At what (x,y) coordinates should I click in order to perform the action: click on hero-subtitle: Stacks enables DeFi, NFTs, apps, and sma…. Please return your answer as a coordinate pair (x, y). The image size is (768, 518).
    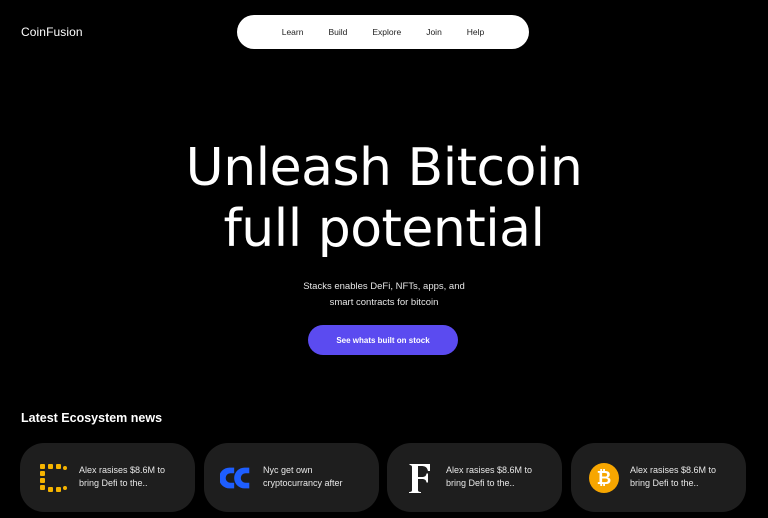
    Looking at the image, I should click on (384, 294).